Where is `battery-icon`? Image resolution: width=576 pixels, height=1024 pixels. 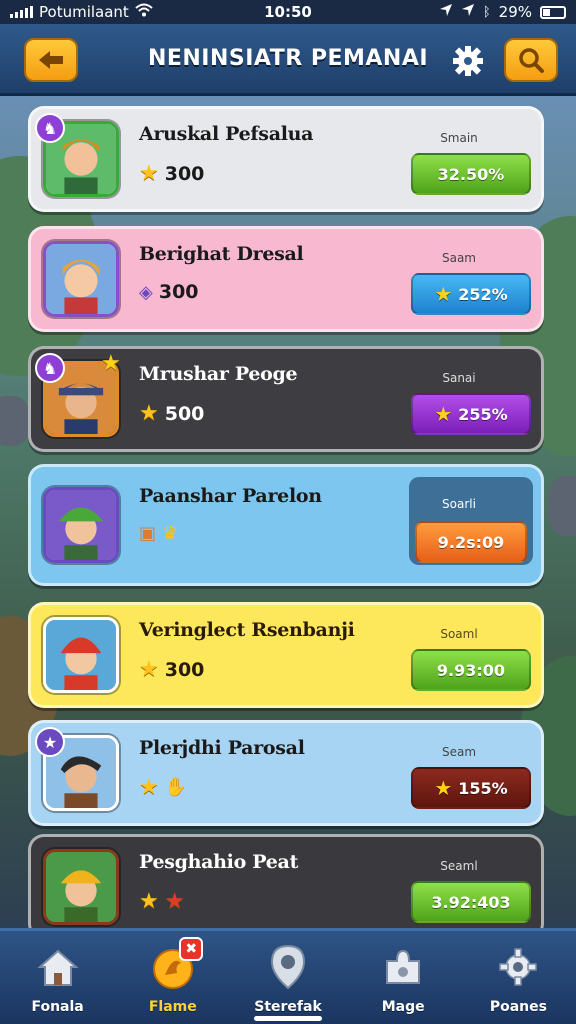
battery-icon is located at coordinates (553, 12).